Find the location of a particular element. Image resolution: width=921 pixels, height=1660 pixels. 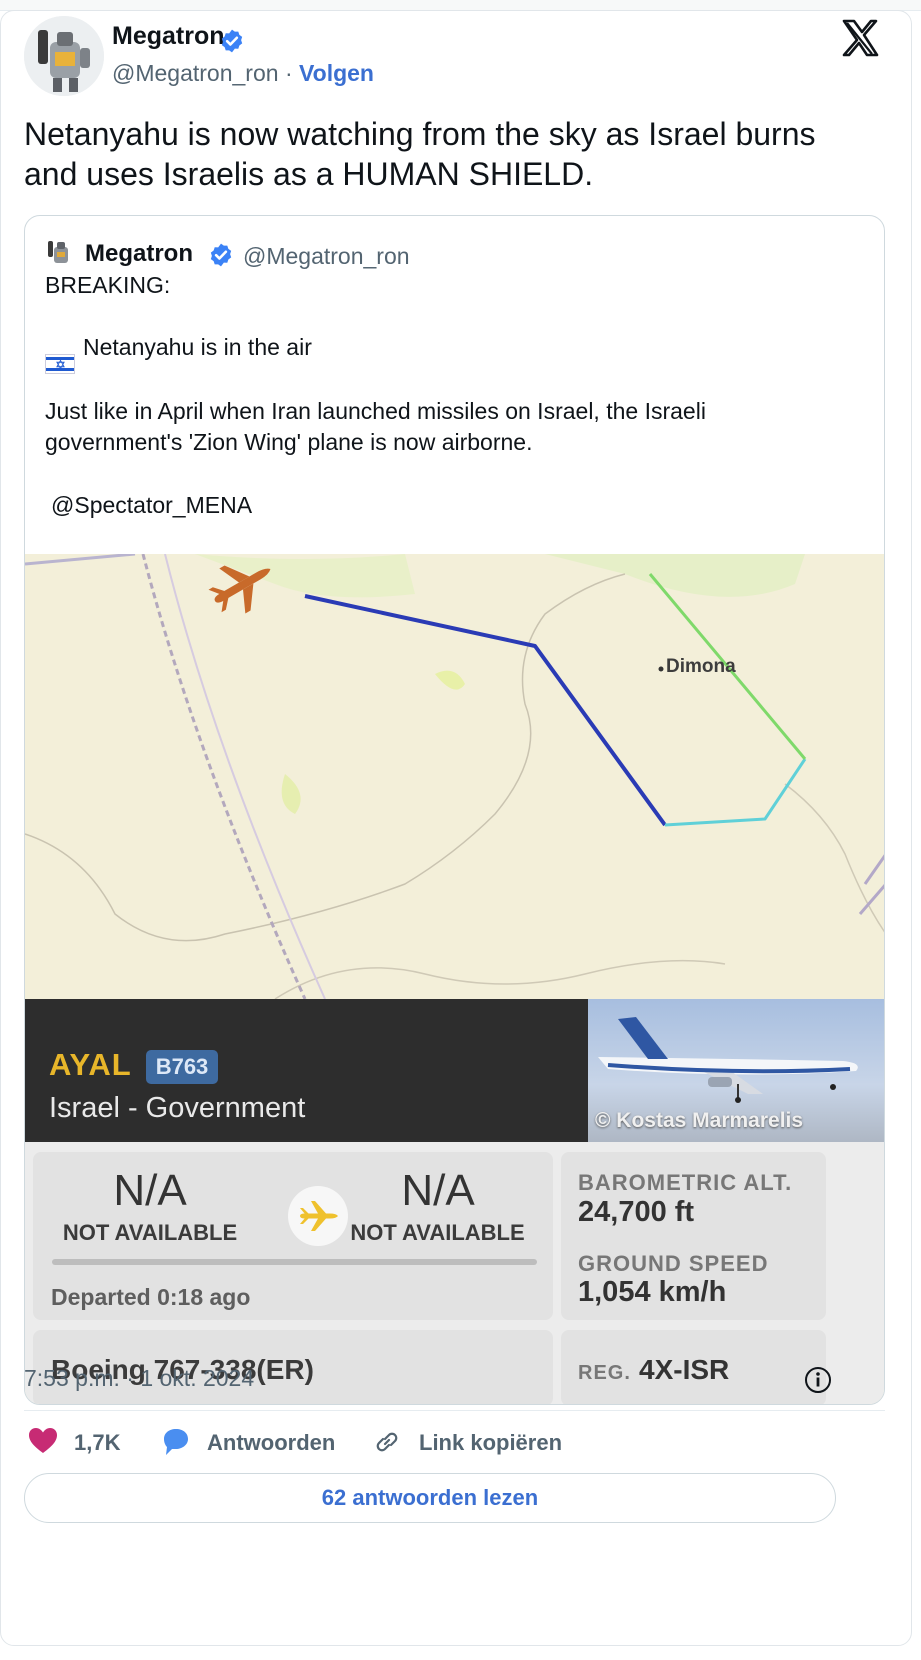

reply-button: Antwoorden is located at coordinates (252, 1443).